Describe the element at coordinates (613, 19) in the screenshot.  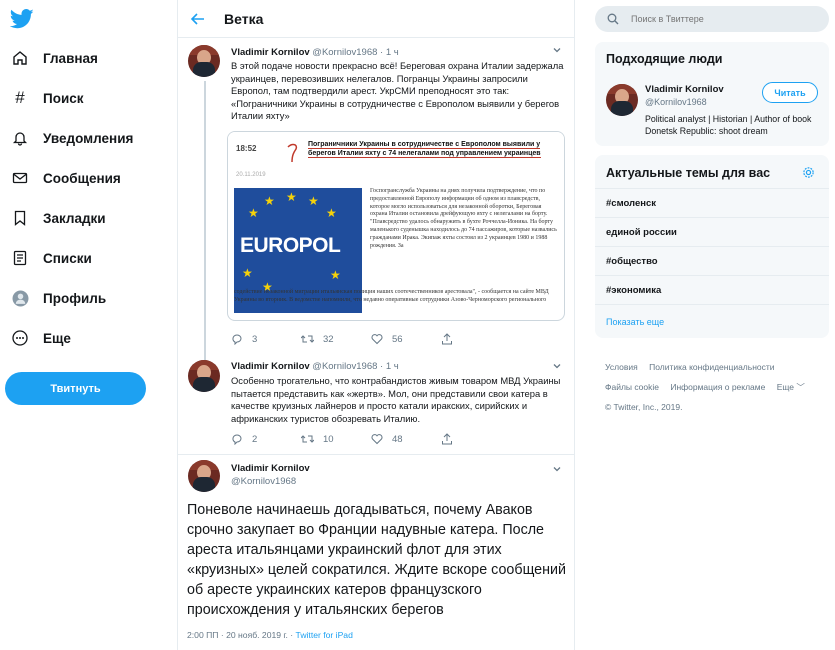
I see `search-icon` at that location.